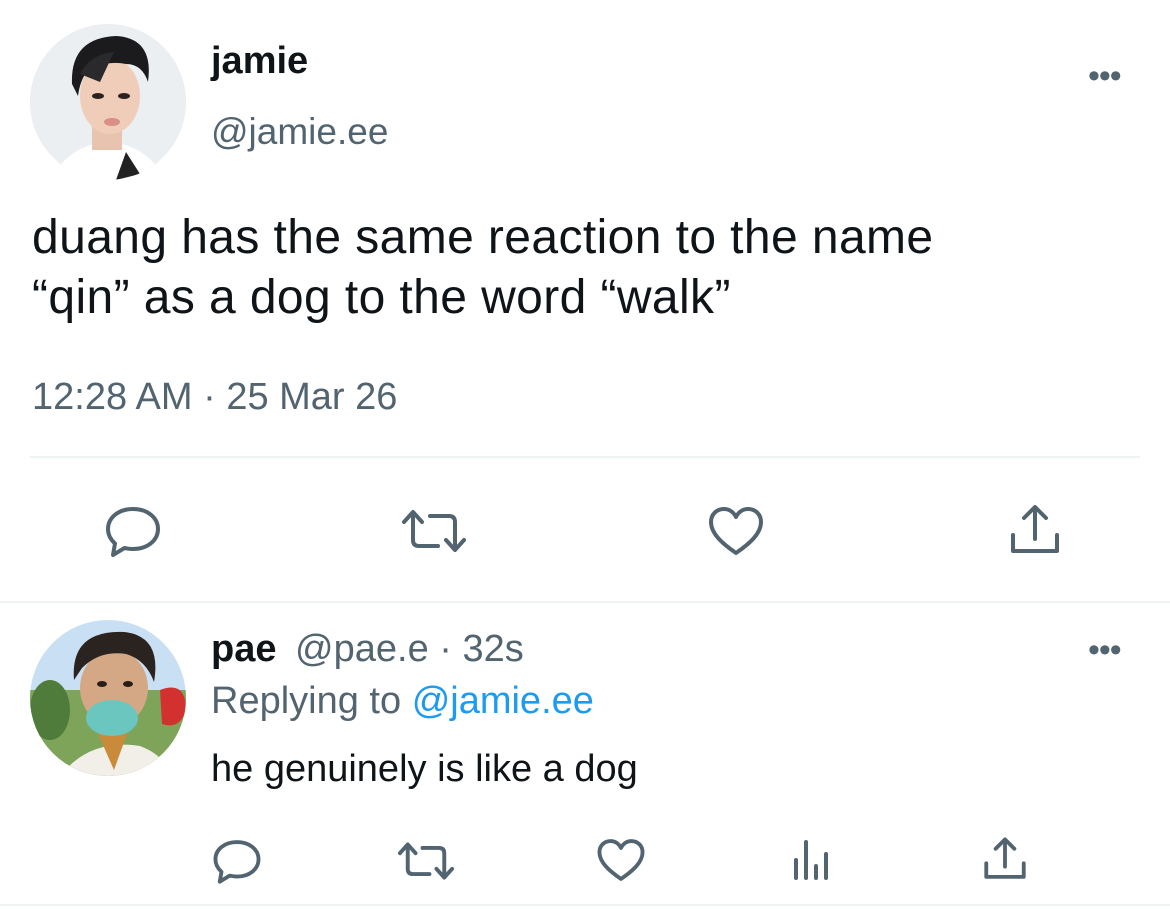 The height and width of the screenshot is (909, 1170). I want to click on tweet-text-line-2: “qin” as a dog to the word “walk”, so click(381, 297).